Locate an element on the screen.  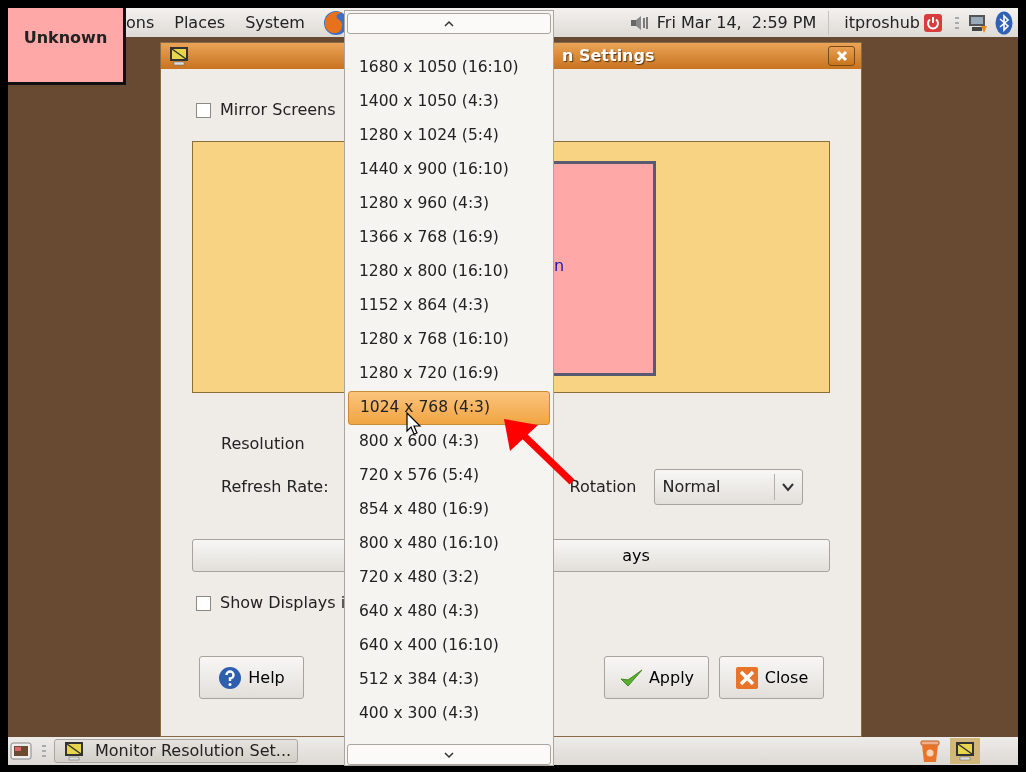
menu-item: 854 x 480 (16:9) is located at coordinates (449, 510).